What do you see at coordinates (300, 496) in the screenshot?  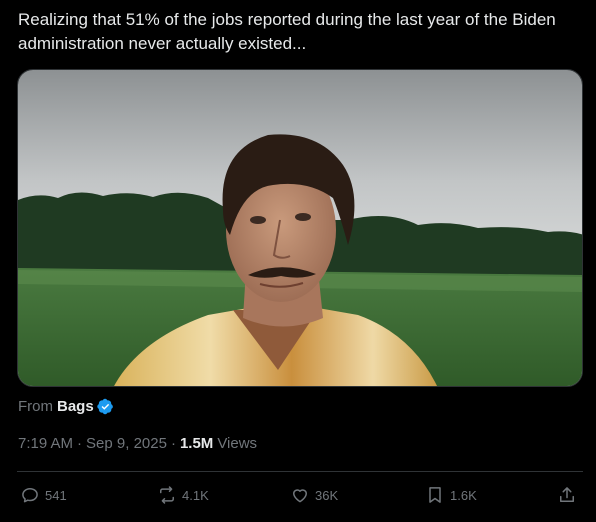 I see `heart-icon` at bounding box center [300, 496].